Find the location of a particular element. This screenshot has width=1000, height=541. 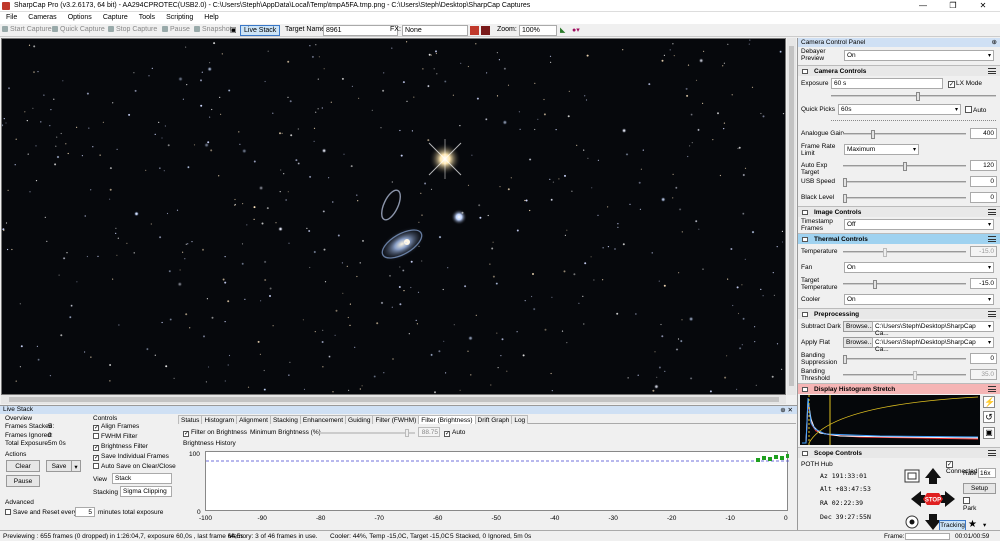

target-temp-slider is located at coordinates (904, 284).